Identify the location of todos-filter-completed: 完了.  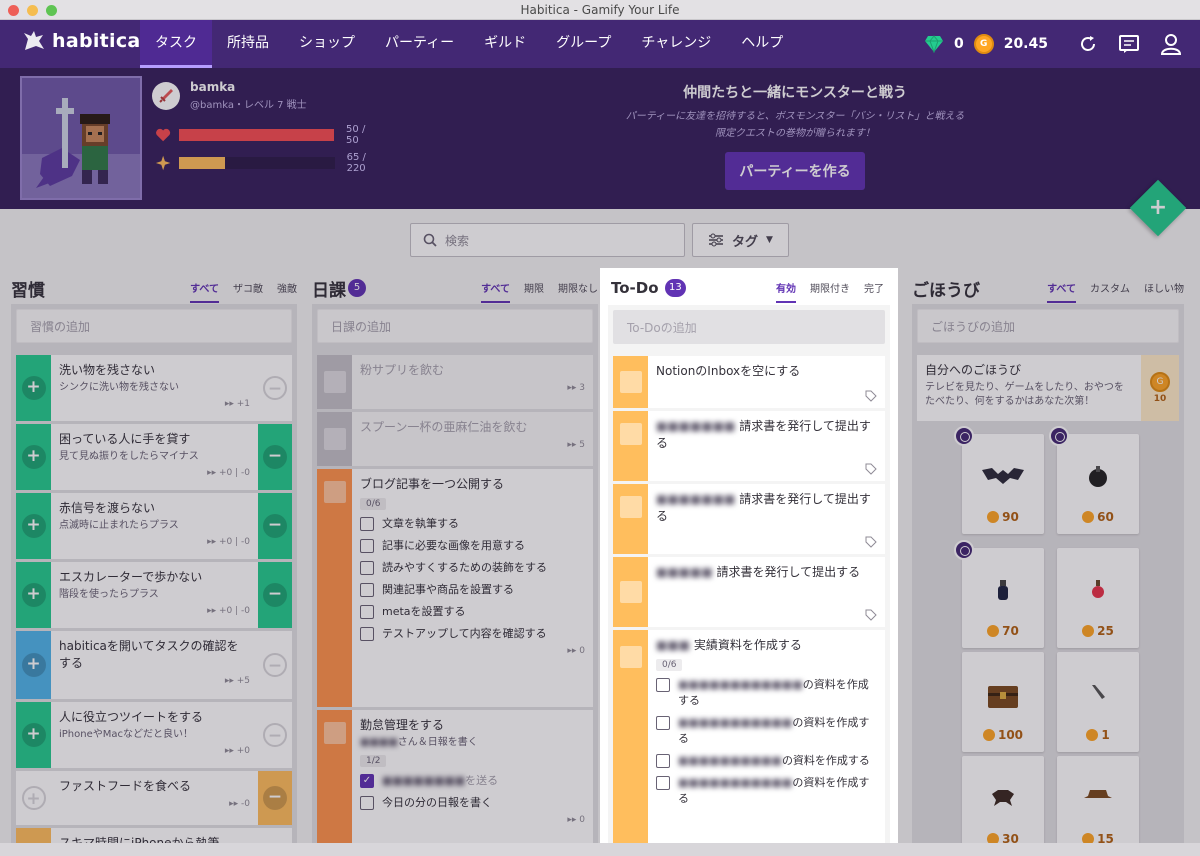
(874, 291).